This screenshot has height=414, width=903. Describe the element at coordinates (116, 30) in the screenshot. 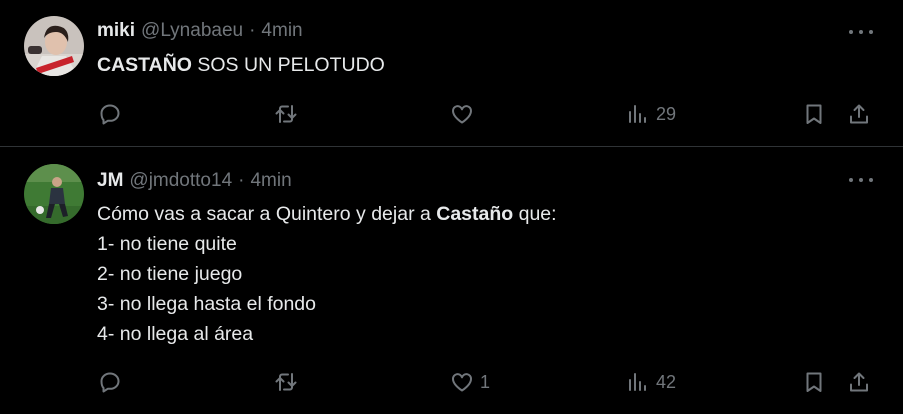

I see `author-name: miki` at that location.